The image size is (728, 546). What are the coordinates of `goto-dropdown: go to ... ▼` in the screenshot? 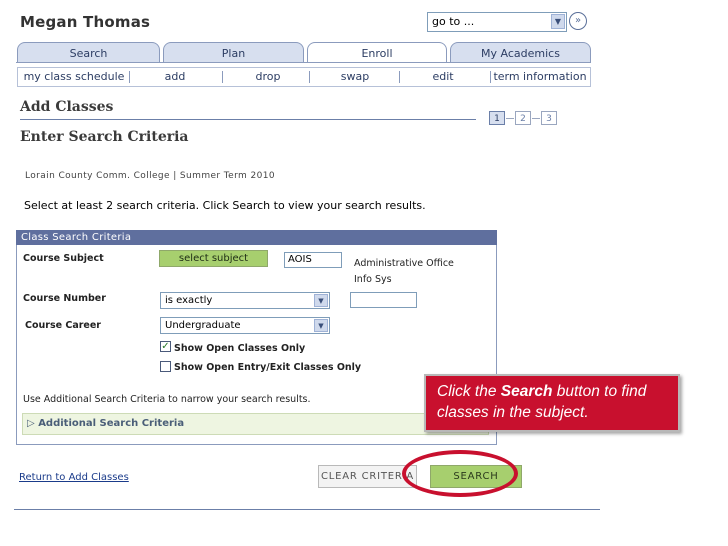 It's located at (497, 22).